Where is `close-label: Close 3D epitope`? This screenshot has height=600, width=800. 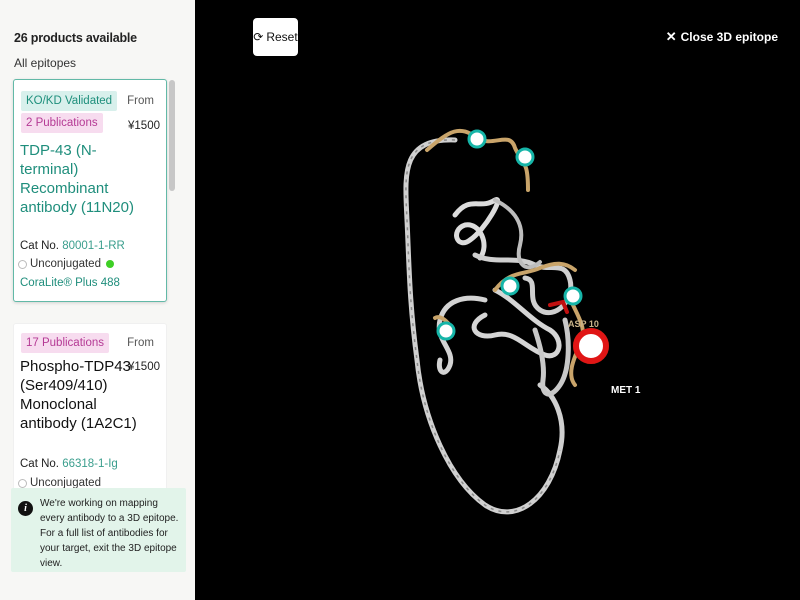 close-label: Close 3D epitope is located at coordinates (729, 37).